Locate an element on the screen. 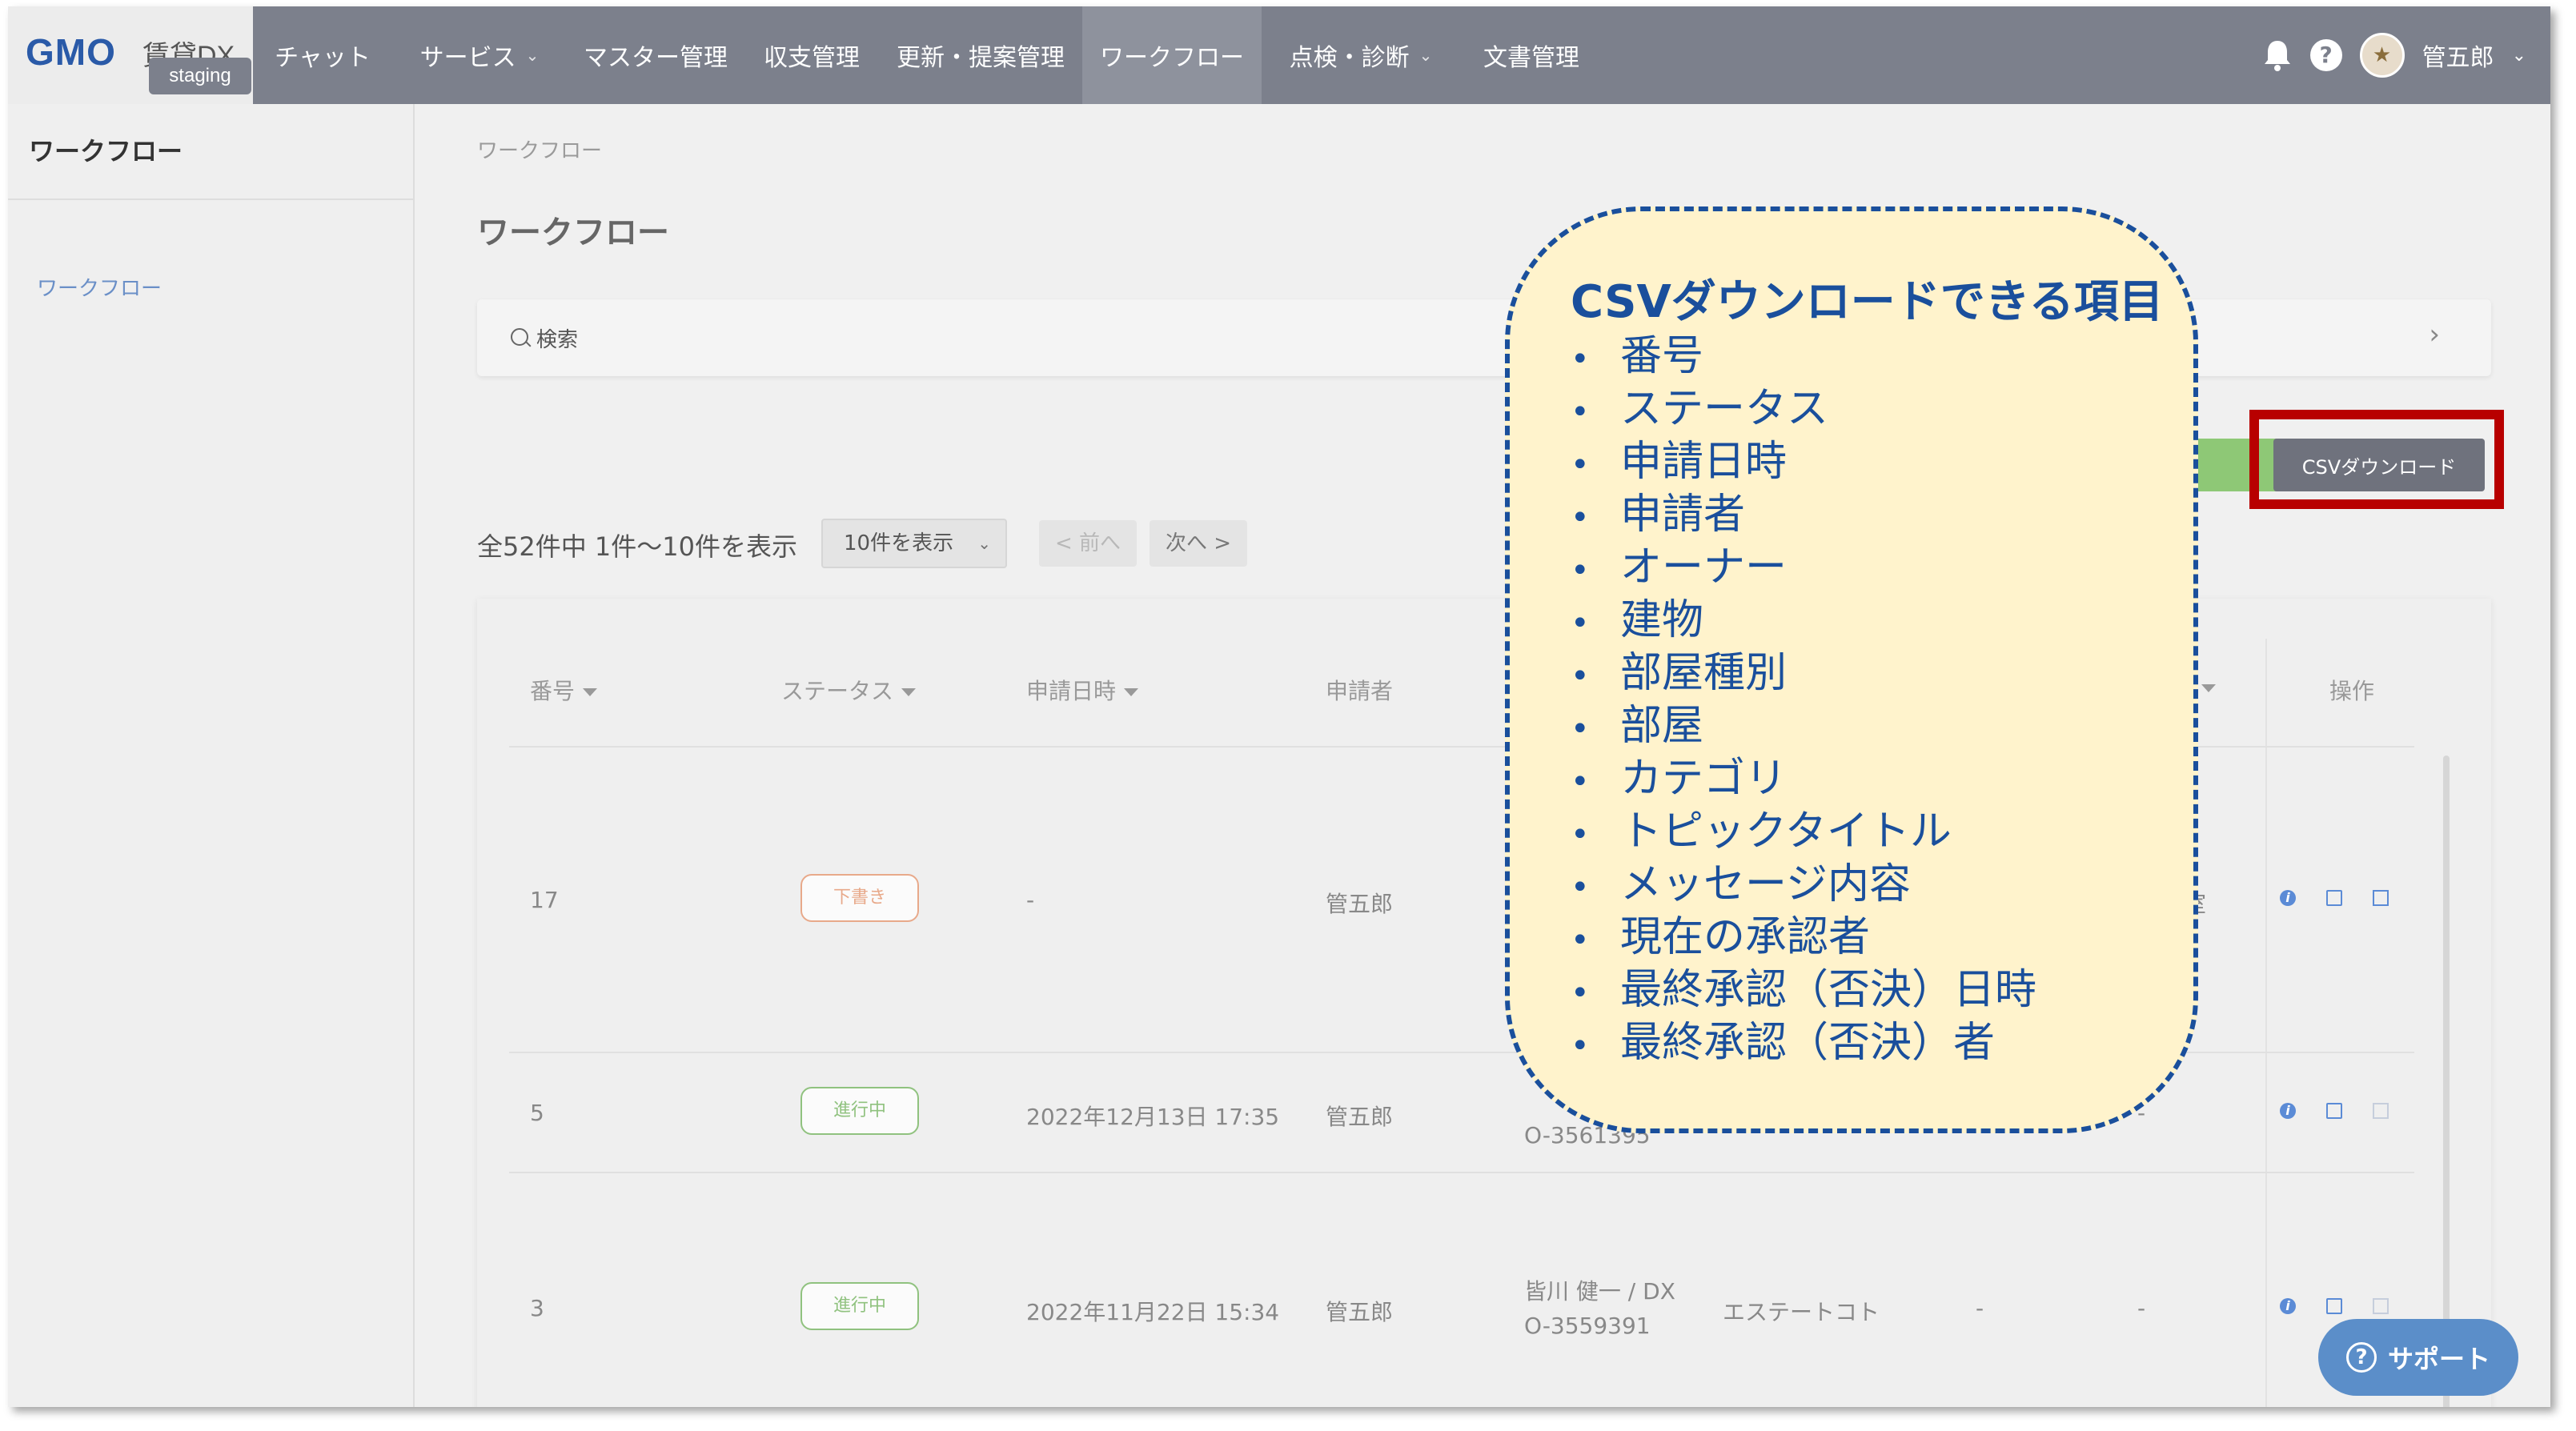 The image size is (2576, 1431). cell-number: 5 is located at coordinates (537, 1113).